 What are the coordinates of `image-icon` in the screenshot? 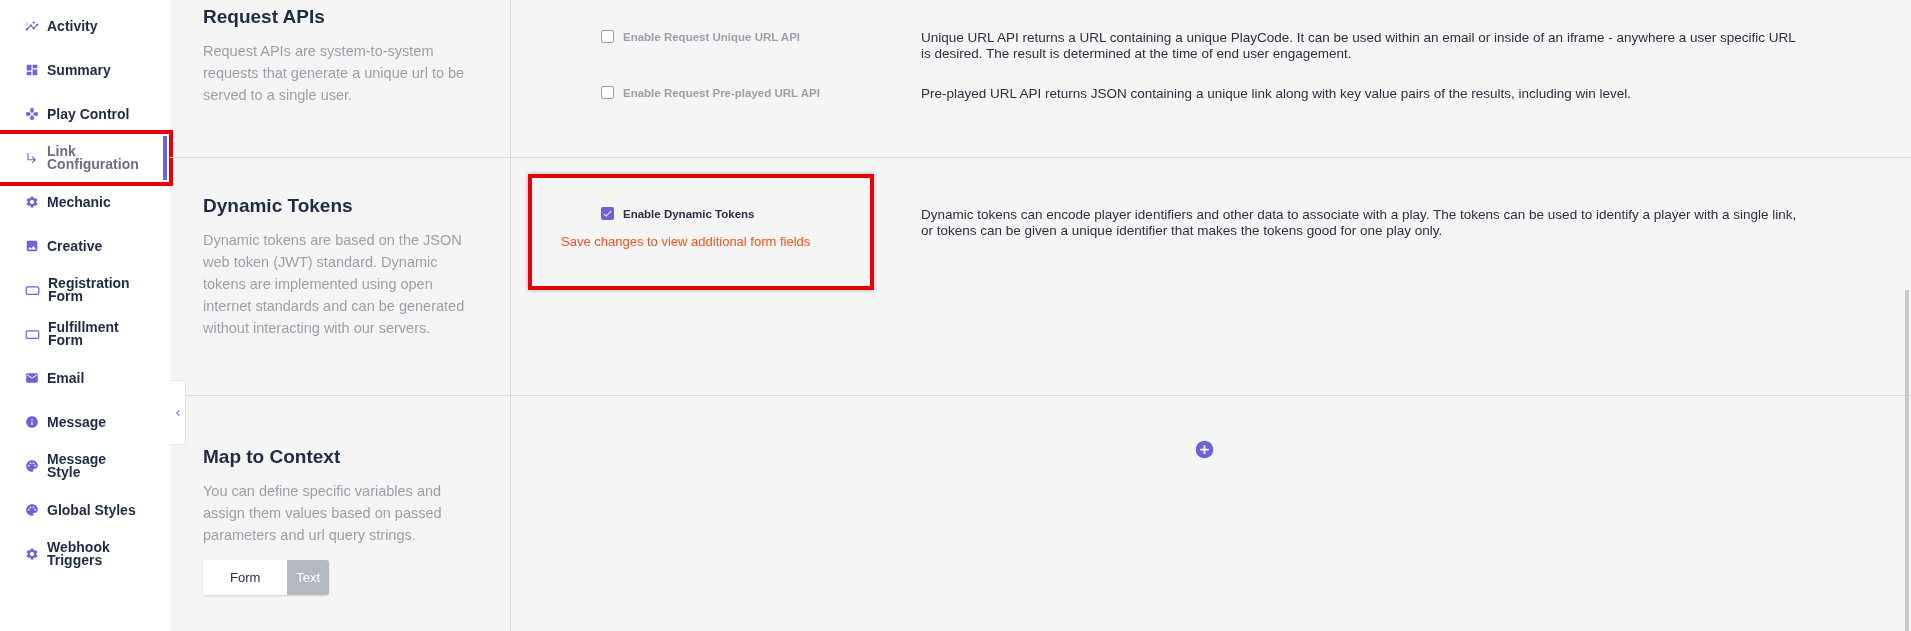 It's located at (32, 246).